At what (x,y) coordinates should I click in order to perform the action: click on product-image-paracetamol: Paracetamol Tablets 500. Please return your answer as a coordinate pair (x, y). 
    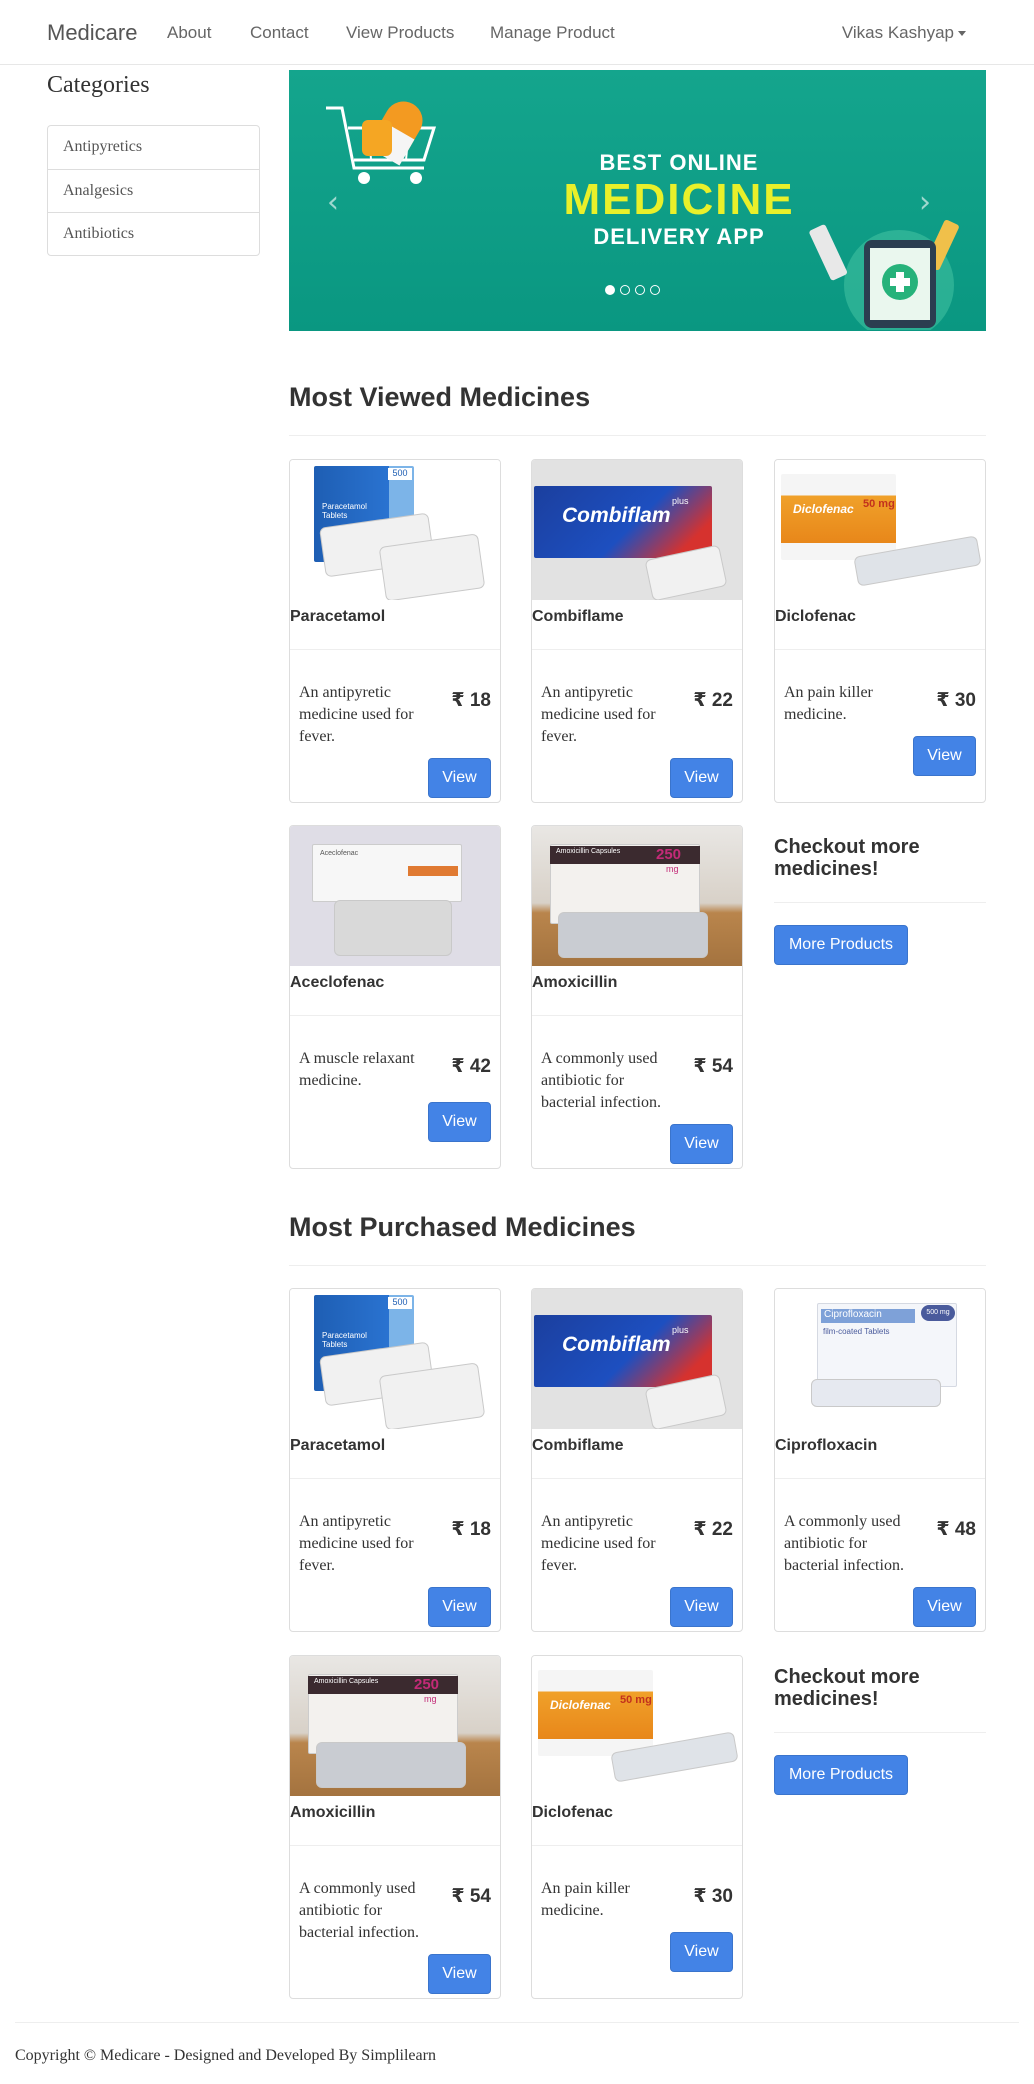
    Looking at the image, I should click on (395, 530).